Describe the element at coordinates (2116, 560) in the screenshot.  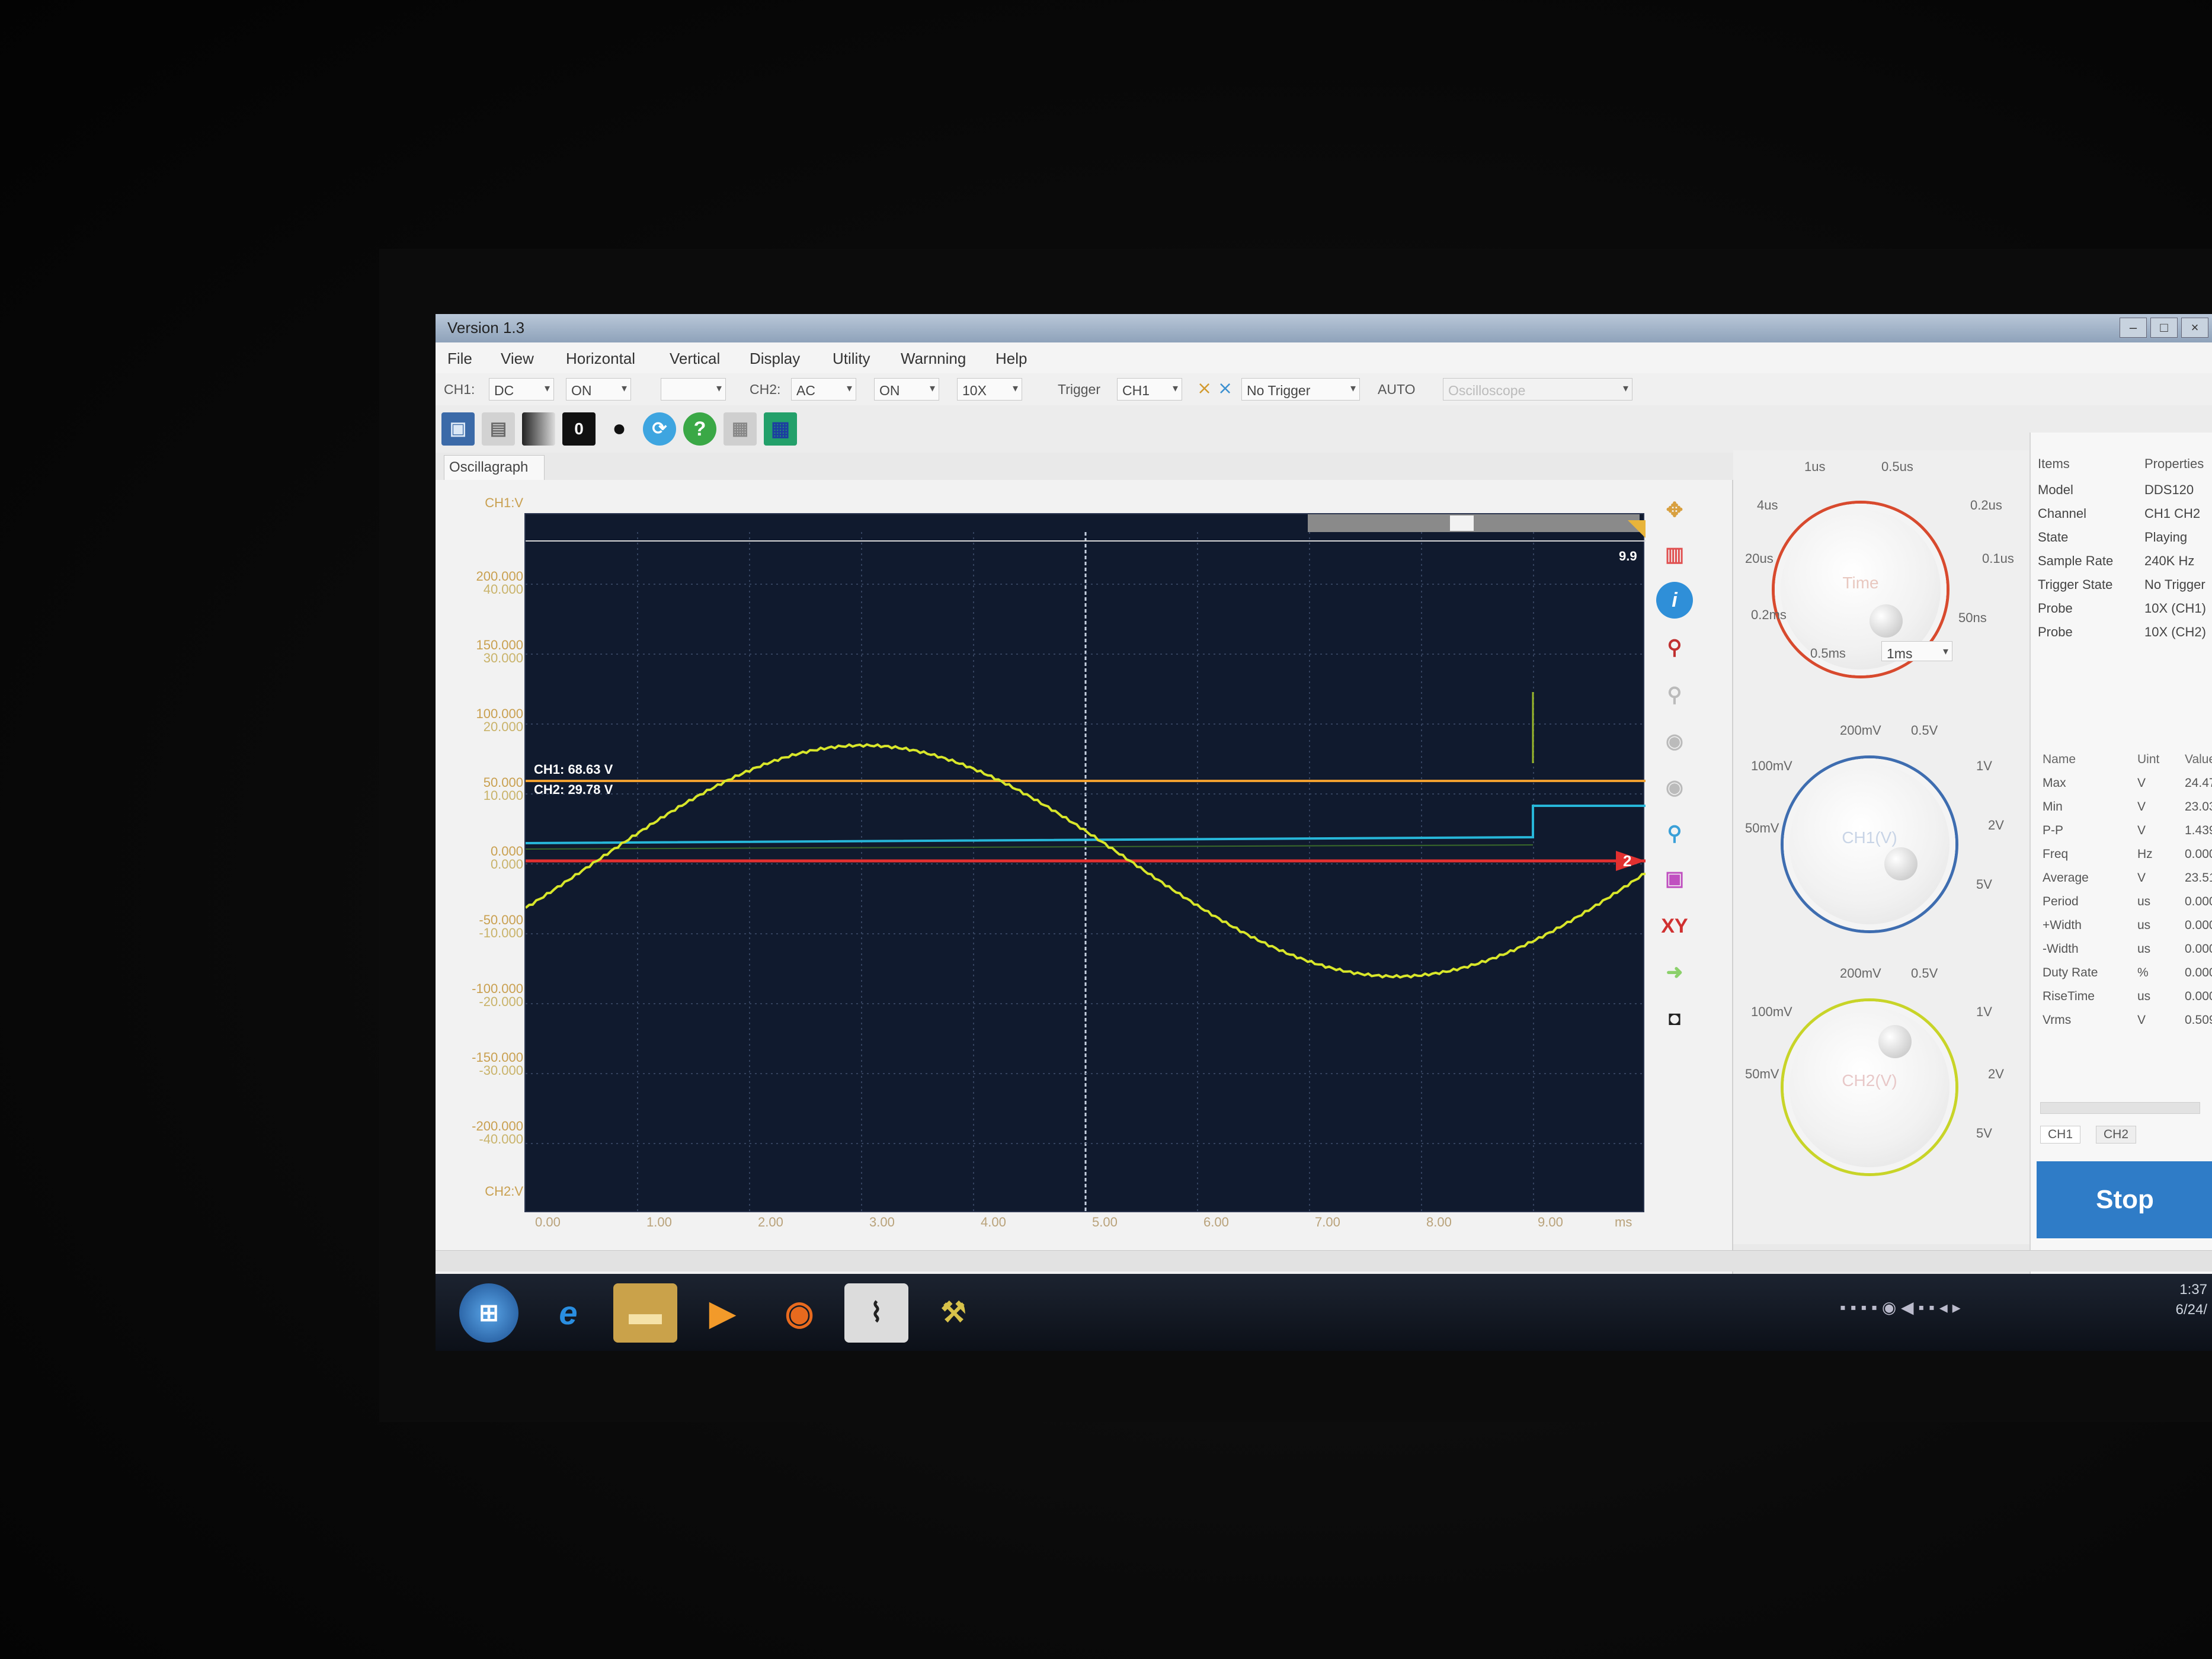
I see `prop-row: Sample Rate 240K Hz` at that location.